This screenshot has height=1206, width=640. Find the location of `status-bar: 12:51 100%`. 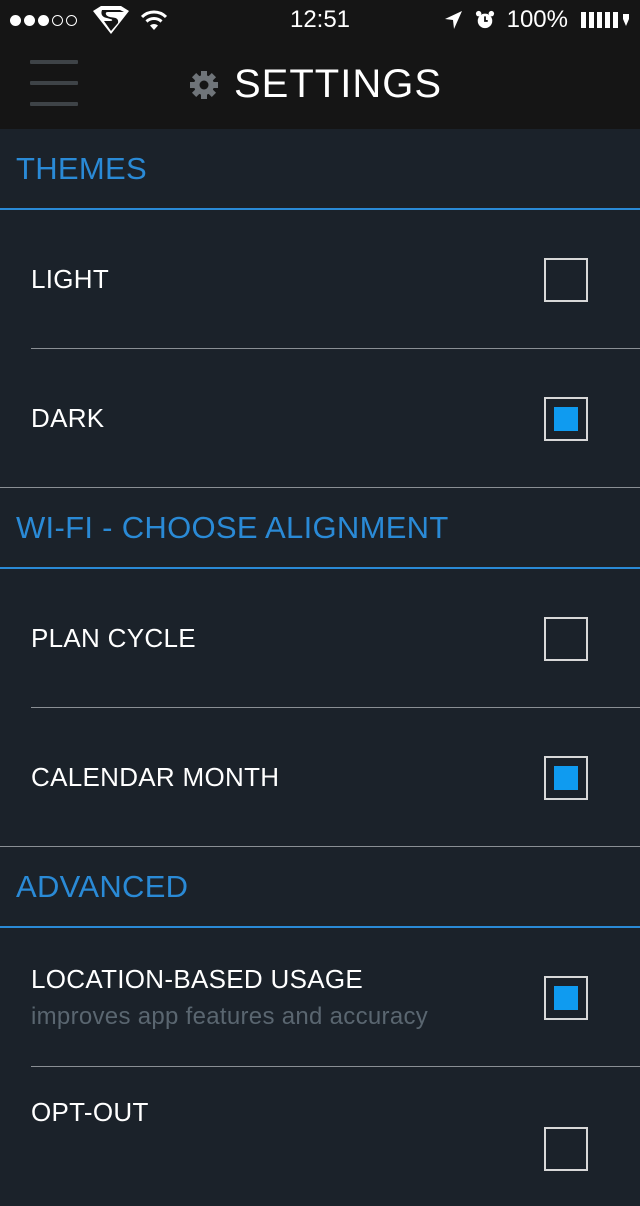

status-bar: 12:51 100% is located at coordinates (320, 20).